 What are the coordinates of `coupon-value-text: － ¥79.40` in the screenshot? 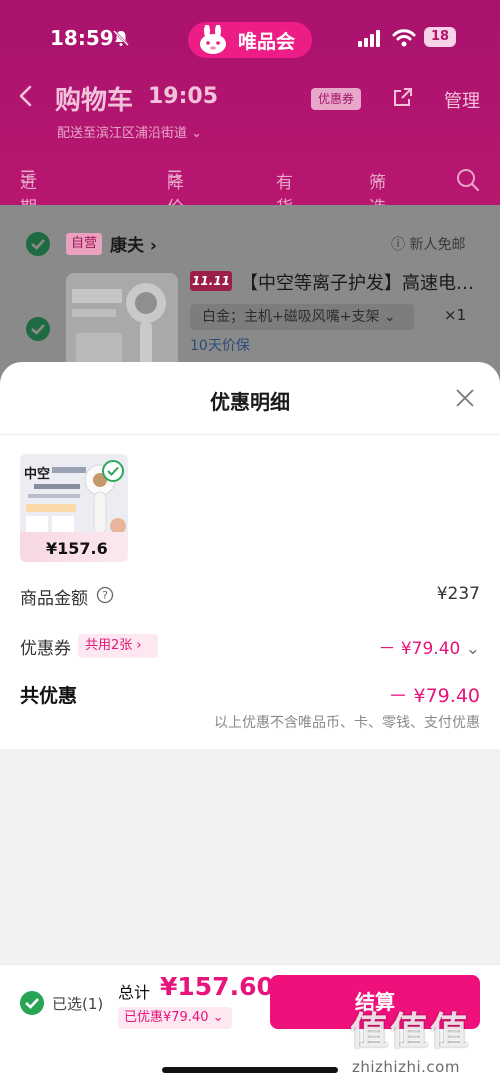 It's located at (419, 649).